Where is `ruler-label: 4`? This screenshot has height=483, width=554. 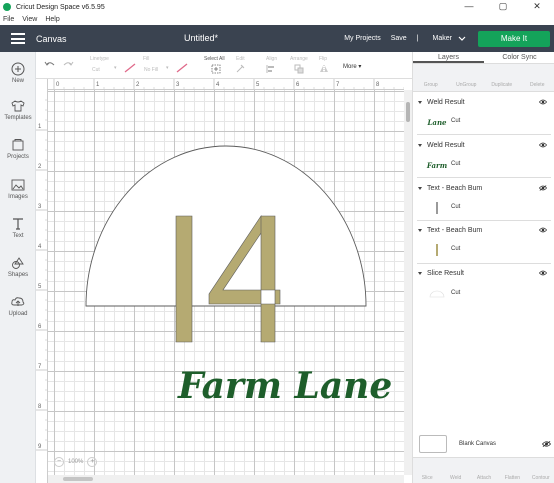
ruler-label: 4 is located at coordinates (40, 247).